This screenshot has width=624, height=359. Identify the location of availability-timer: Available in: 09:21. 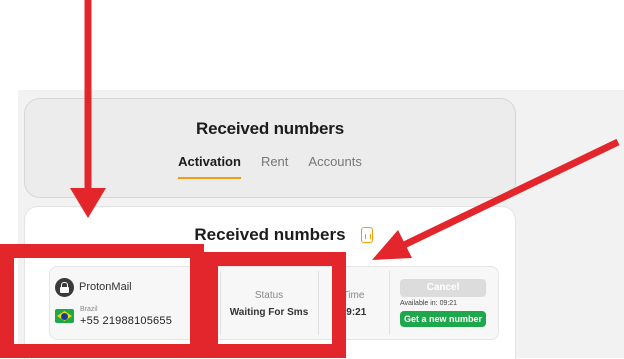
(429, 303).